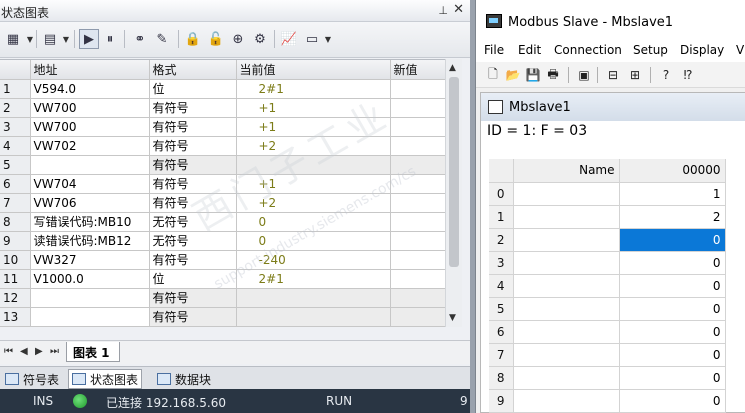 Image resolution: width=745 pixels, height=413 pixels. I want to click on address-cell: VW327, so click(90, 260).